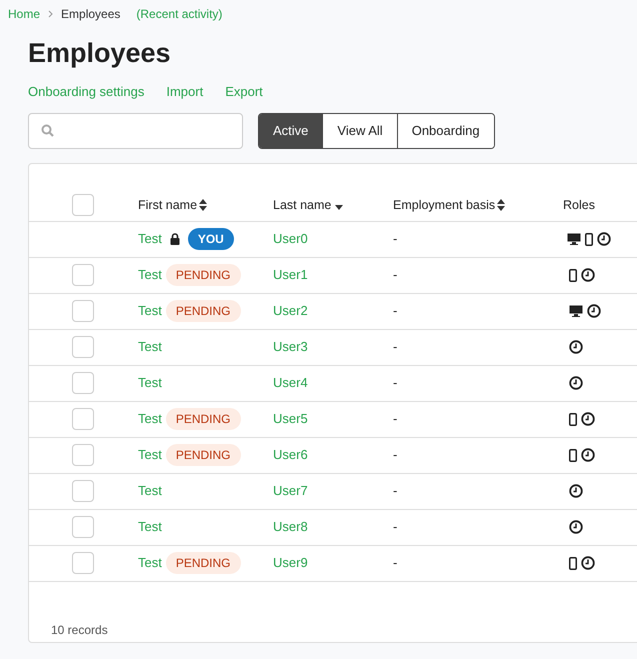 The width and height of the screenshot is (637, 659). Describe the element at coordinates (339, 207) in the screenshot. I see `caret-down-icon` at that location.